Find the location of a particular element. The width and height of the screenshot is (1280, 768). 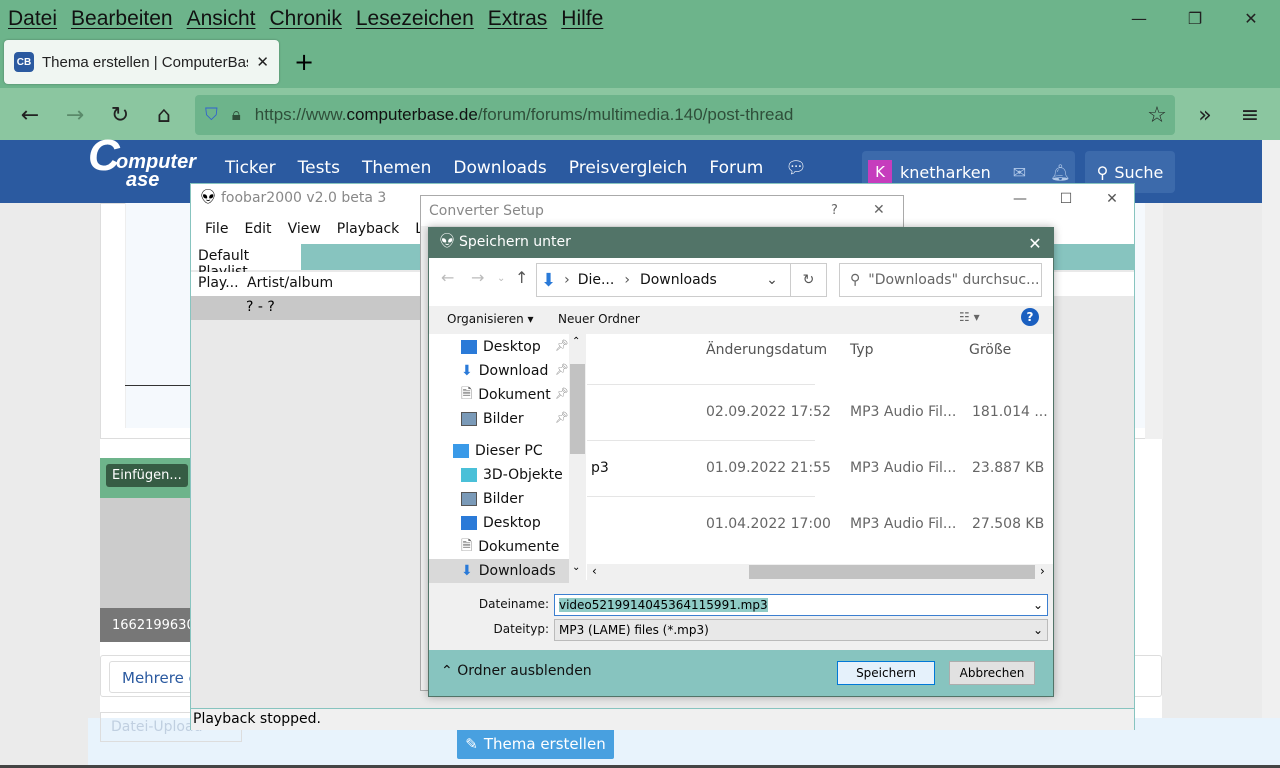

save-button: Speichern is located at coordinates (886, 673).